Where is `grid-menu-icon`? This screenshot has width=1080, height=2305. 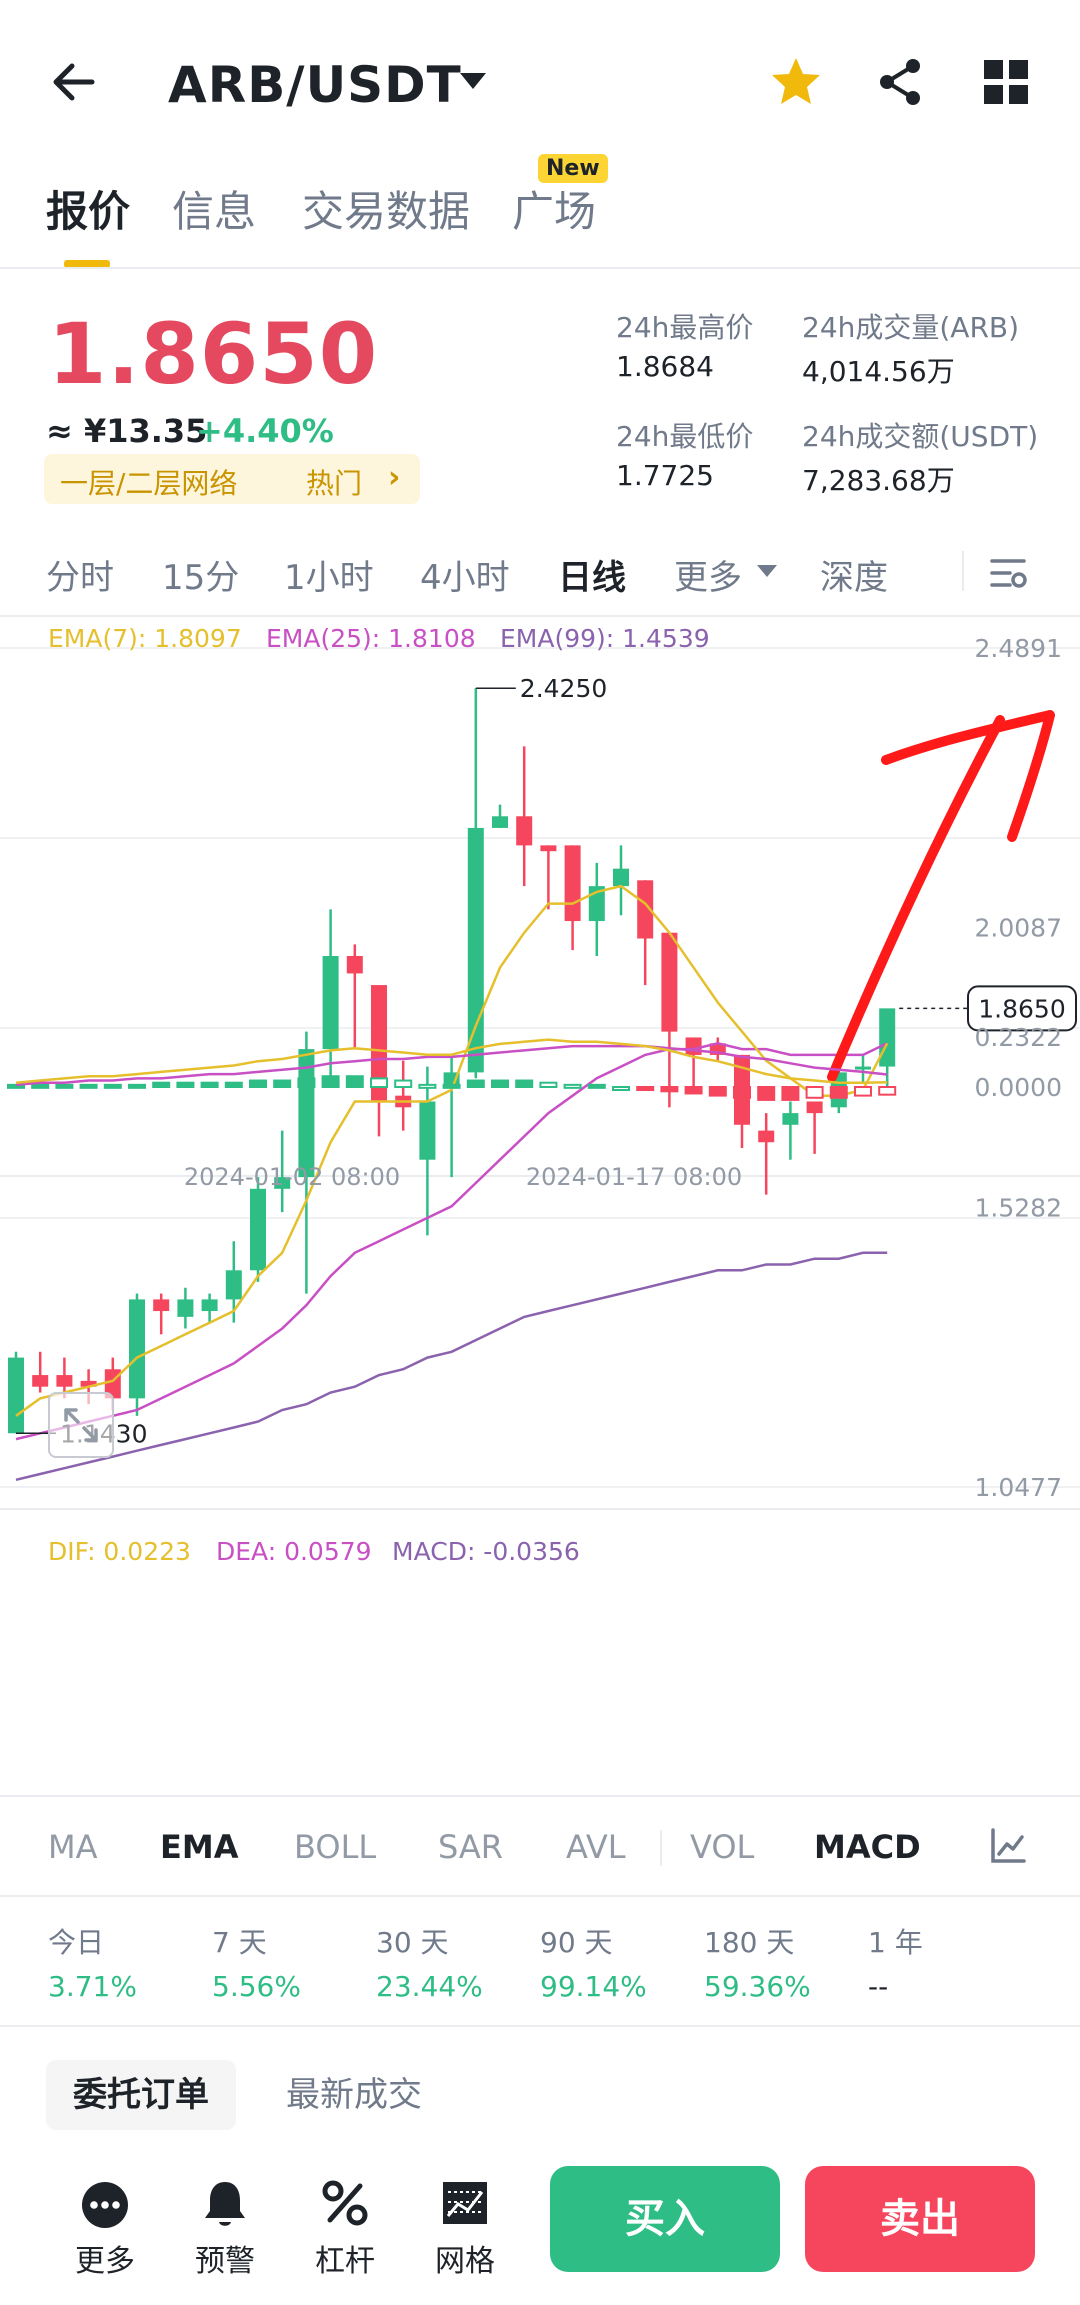
grid-menu-icon is located at coordinates (1006, 82).